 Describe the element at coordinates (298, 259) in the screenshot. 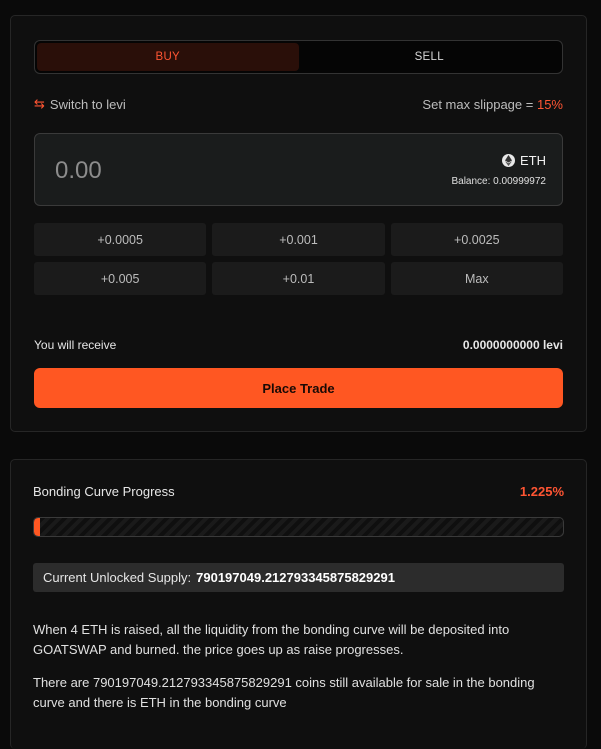

I see `quick-amounts: +0.0005 +0.001 +0.0025 +0.005 +0.01 Max` at that location.